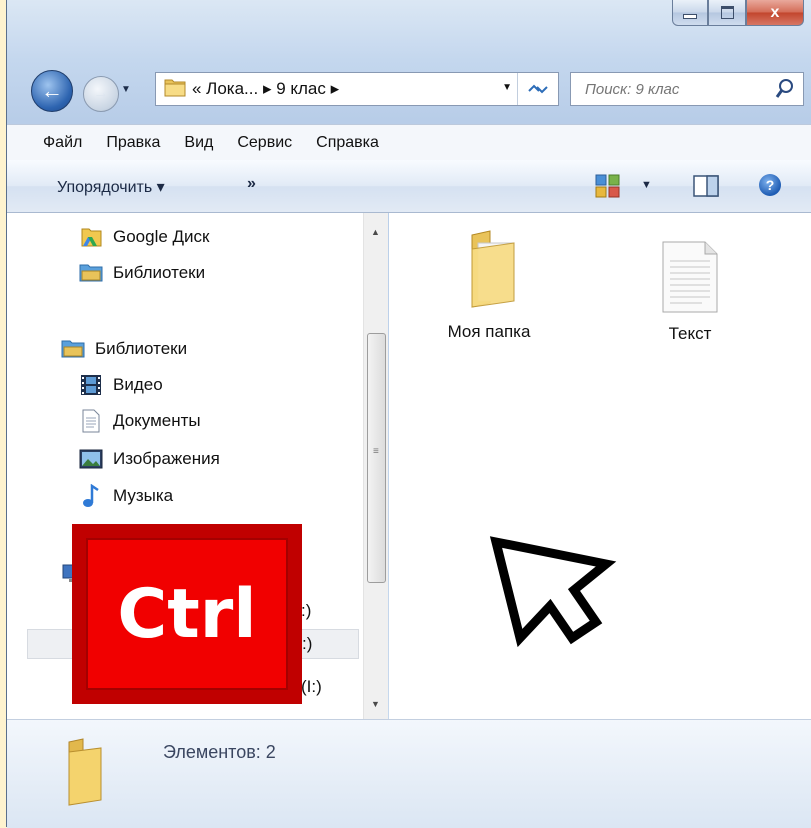  I want to click on search-box, so click(687, 89).